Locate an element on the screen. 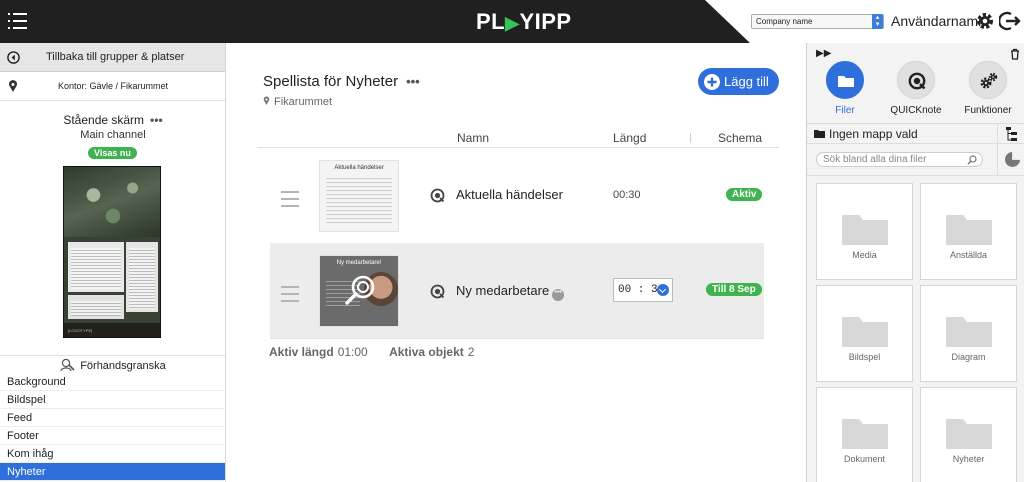 The height and width of the screenshot is (482, 1024). folder-tile: Anställda is located at coordinates (968, 231).